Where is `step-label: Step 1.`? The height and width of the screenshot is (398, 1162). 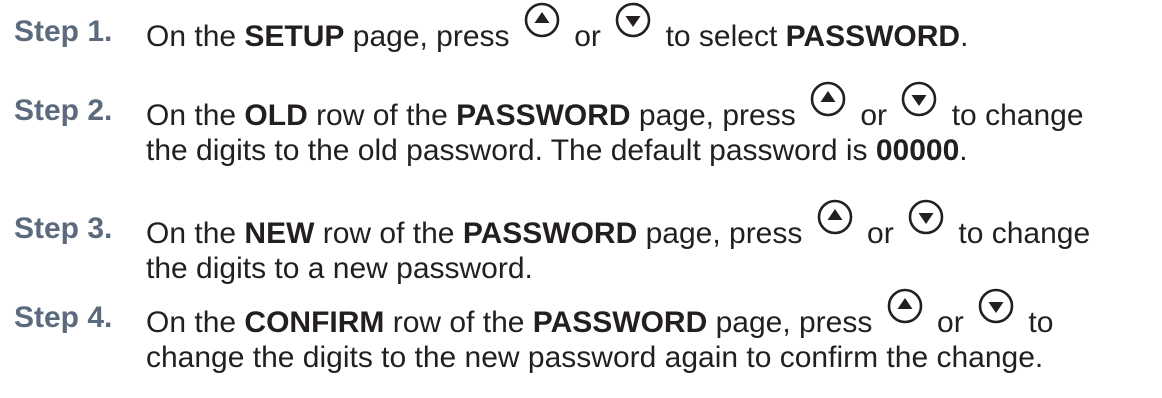
step-label: Step 1. is located at coordinates (63, 31).